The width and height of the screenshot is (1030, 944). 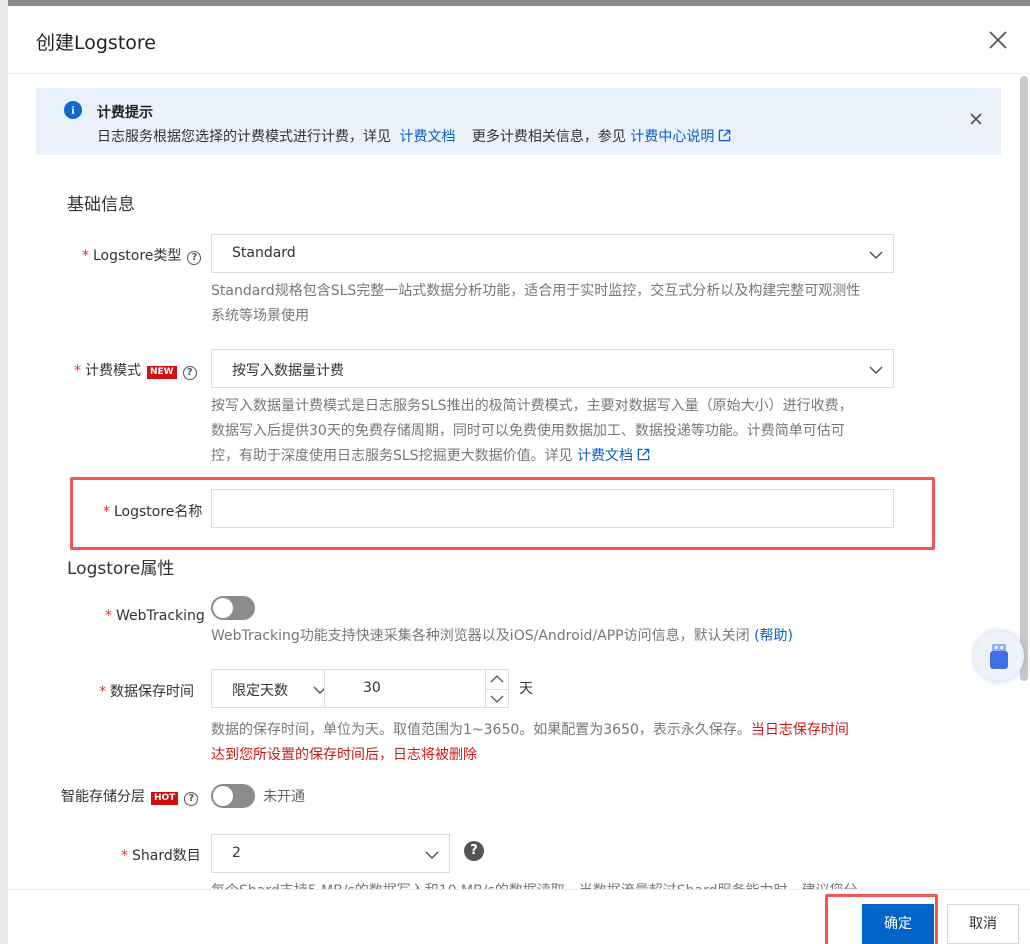 What do you see at coordinates (526, 689) in the screenshot?
I see `retention-unit: 天` at bounding box center [526, 689].